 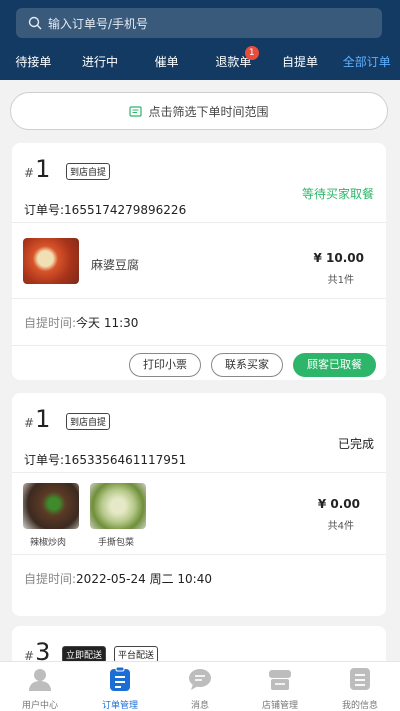 I want to click on search-placeholder: 输入订单号/手机号, so click(x=98, y=23).